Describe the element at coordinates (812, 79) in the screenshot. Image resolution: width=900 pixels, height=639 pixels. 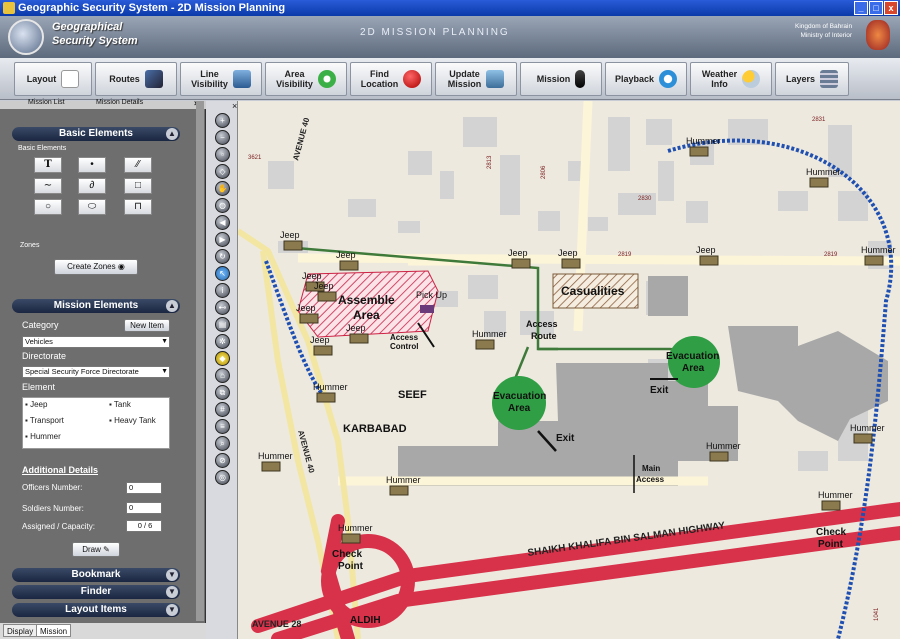
I see `layers-button: Layers` at that location.